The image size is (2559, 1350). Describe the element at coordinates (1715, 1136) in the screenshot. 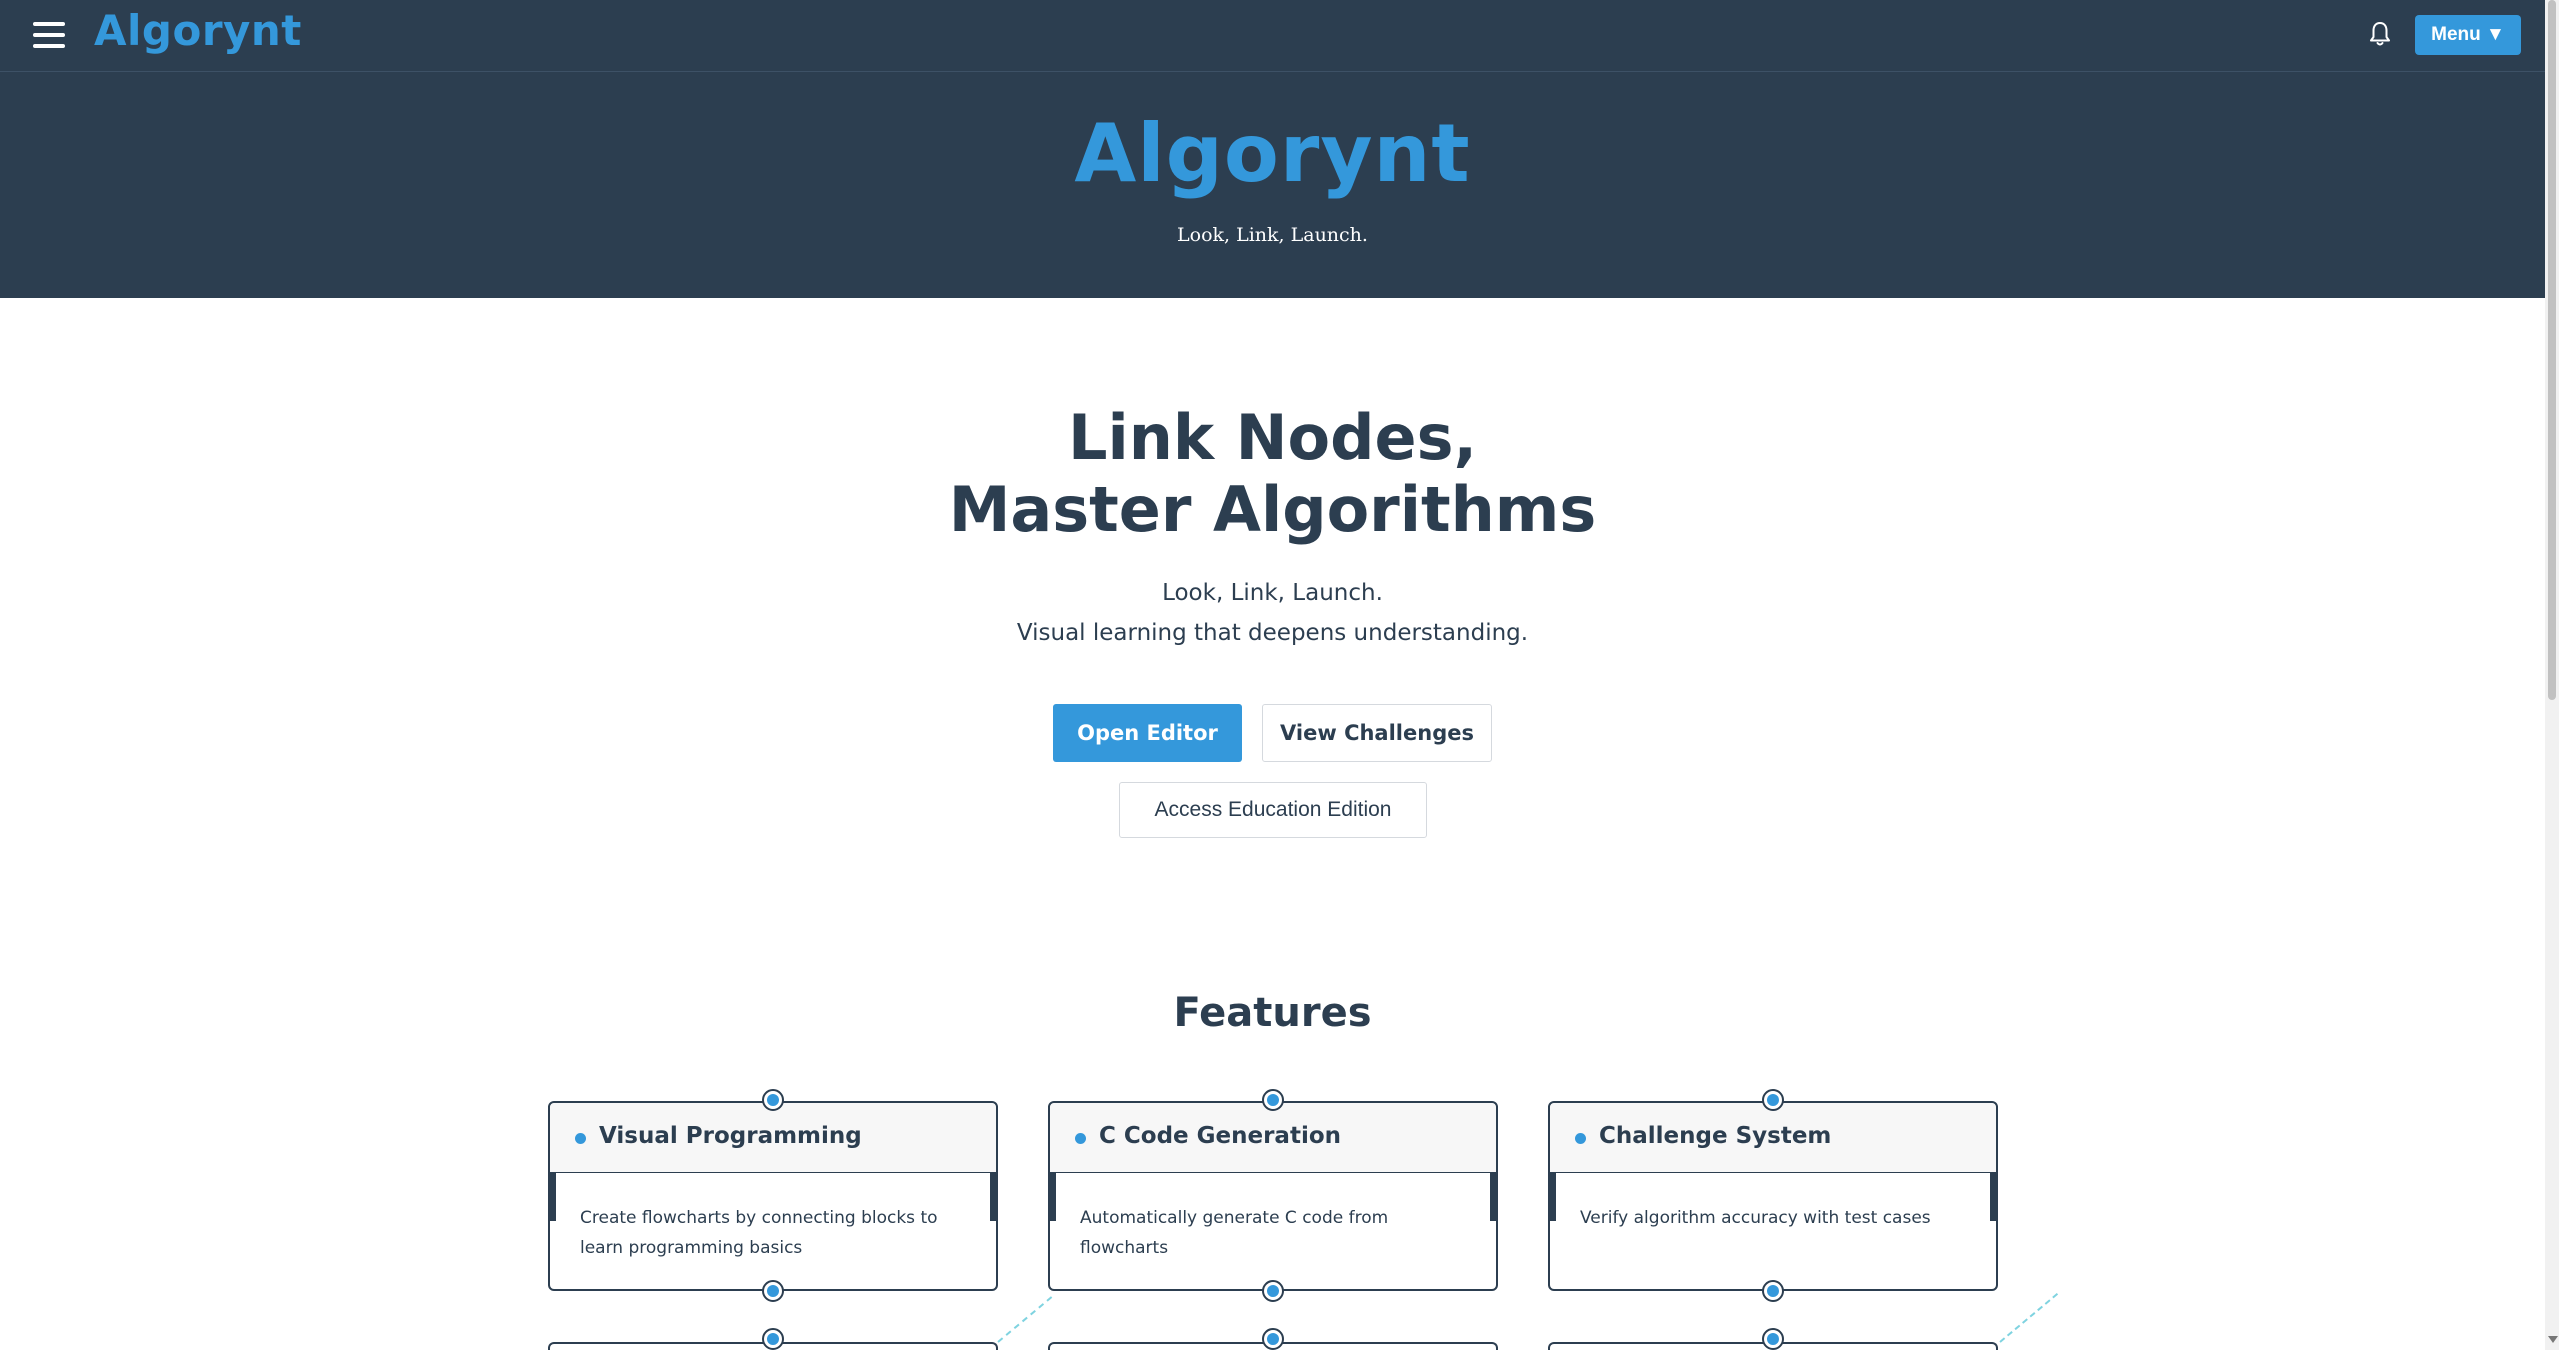

I see `card-title: Challenge System` at that location.